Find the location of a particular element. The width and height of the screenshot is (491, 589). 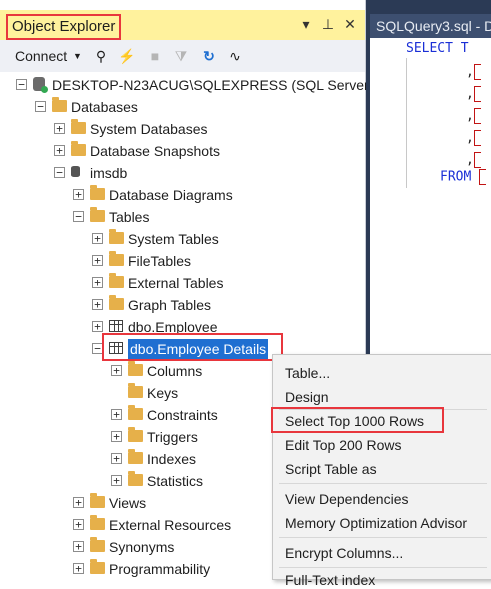

disconnect-icon: ⚡ is located at coordinates (127, 56).